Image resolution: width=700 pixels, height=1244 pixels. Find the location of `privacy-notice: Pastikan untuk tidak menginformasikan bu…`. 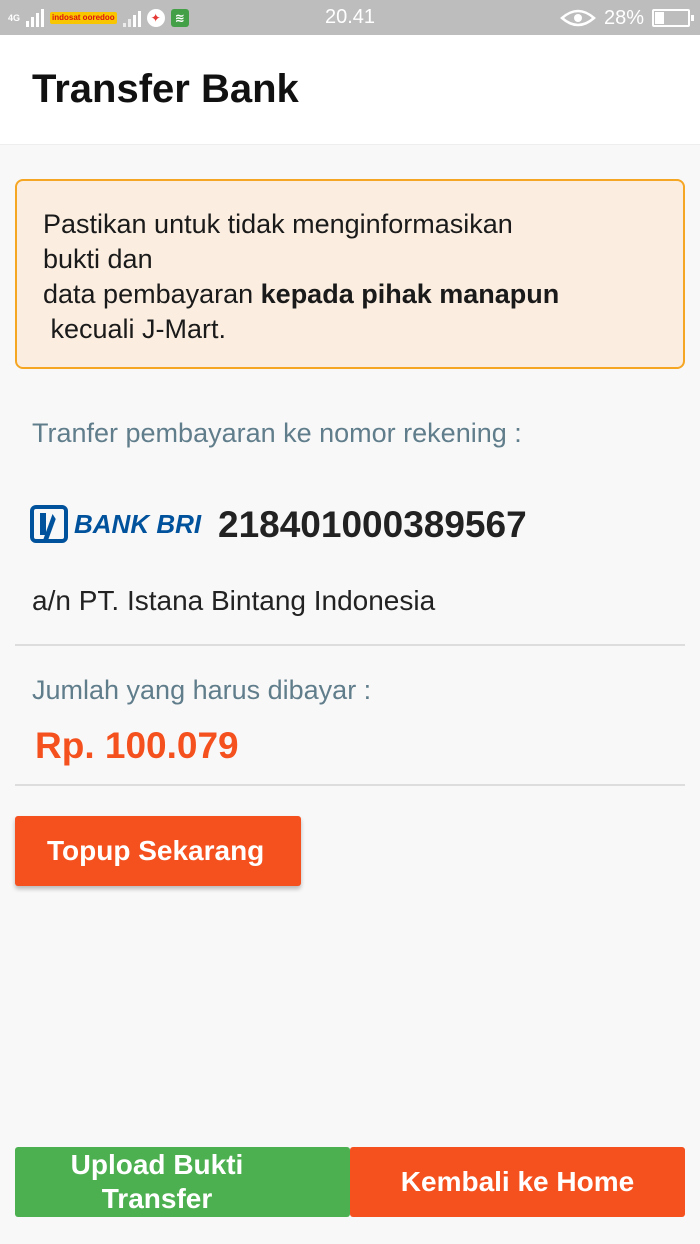

privacy-notice: Pastikan untuk tidak menginformasikan bu… is located at coordinates (350, 274).